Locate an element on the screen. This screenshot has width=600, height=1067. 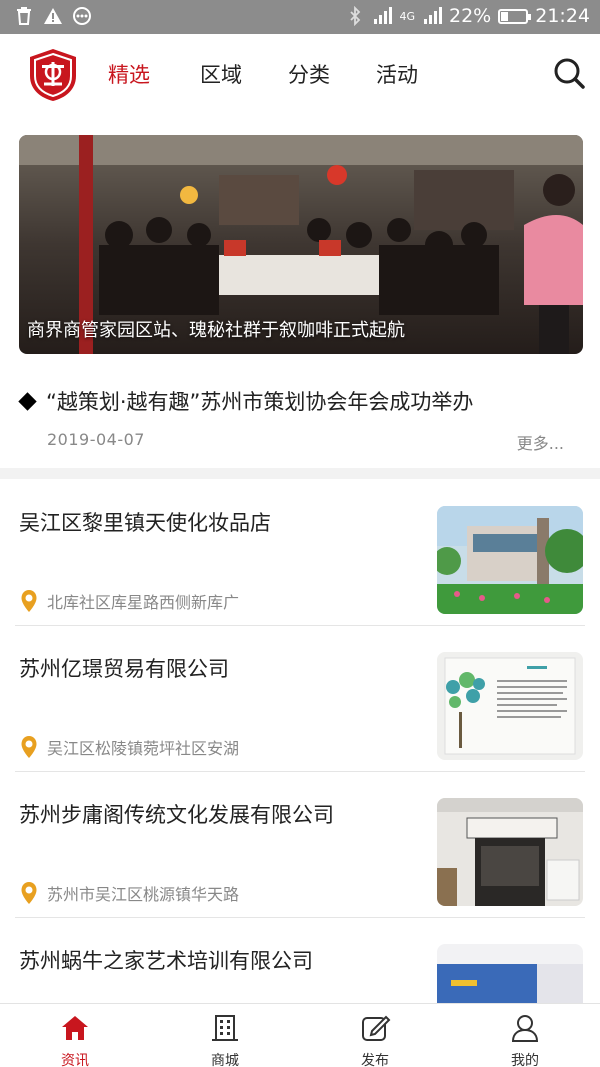
nav-publish: 发布 is located at coordinates (375, 1039).